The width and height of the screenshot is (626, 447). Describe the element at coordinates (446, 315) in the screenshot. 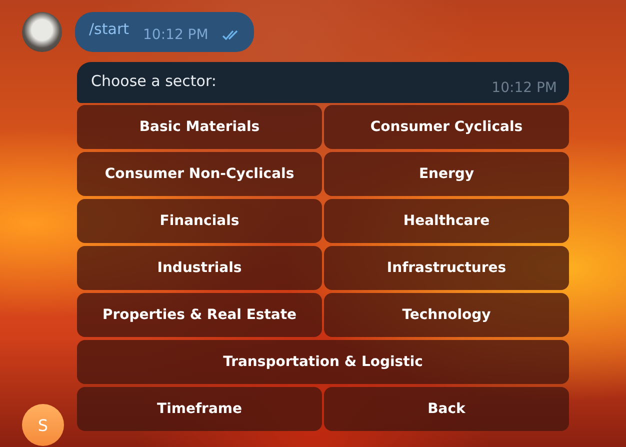

I see `keyboard-button: Technology` at that location.